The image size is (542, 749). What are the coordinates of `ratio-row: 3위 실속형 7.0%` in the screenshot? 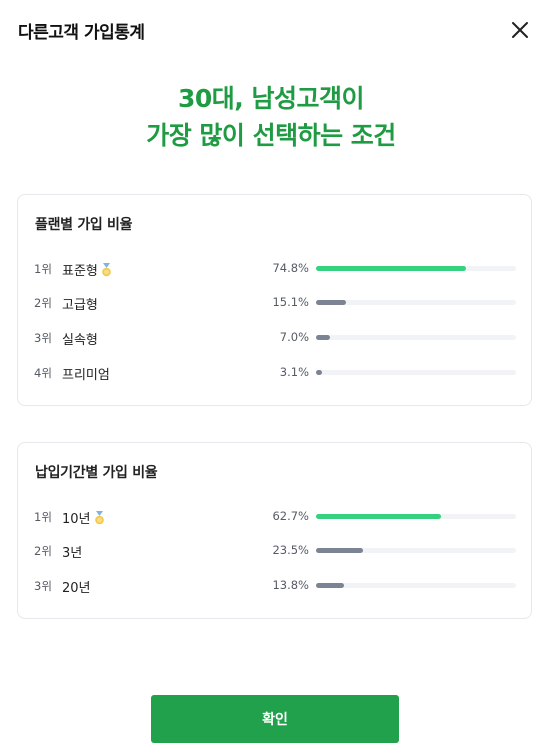 It's located at (275, 338).